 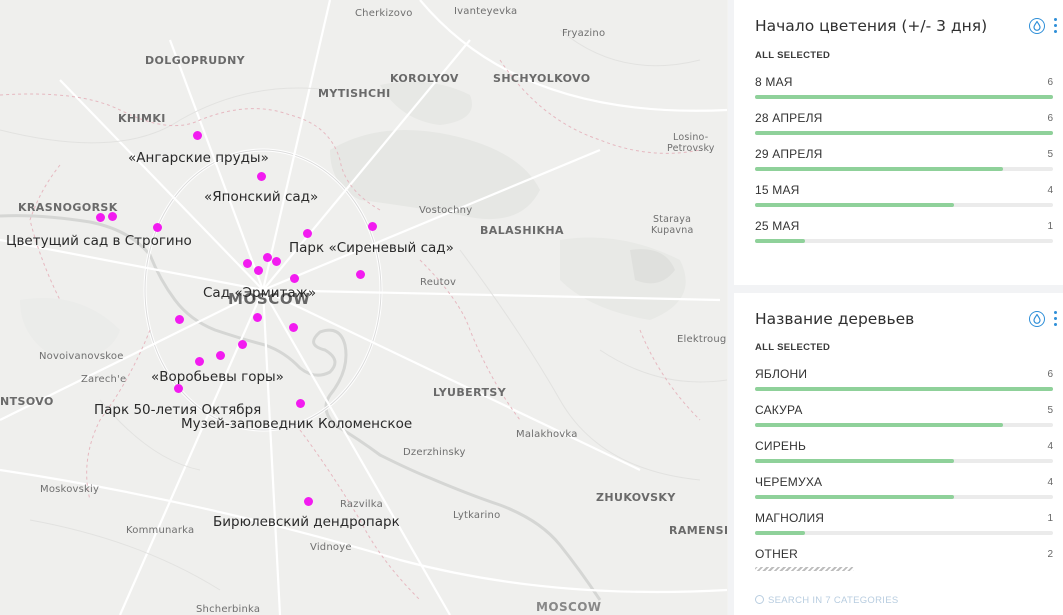 What do you see at coordinates (904, 421) in the screenshot?
I see `category-row: САКУРА 5` at bounding box center [904, 421].